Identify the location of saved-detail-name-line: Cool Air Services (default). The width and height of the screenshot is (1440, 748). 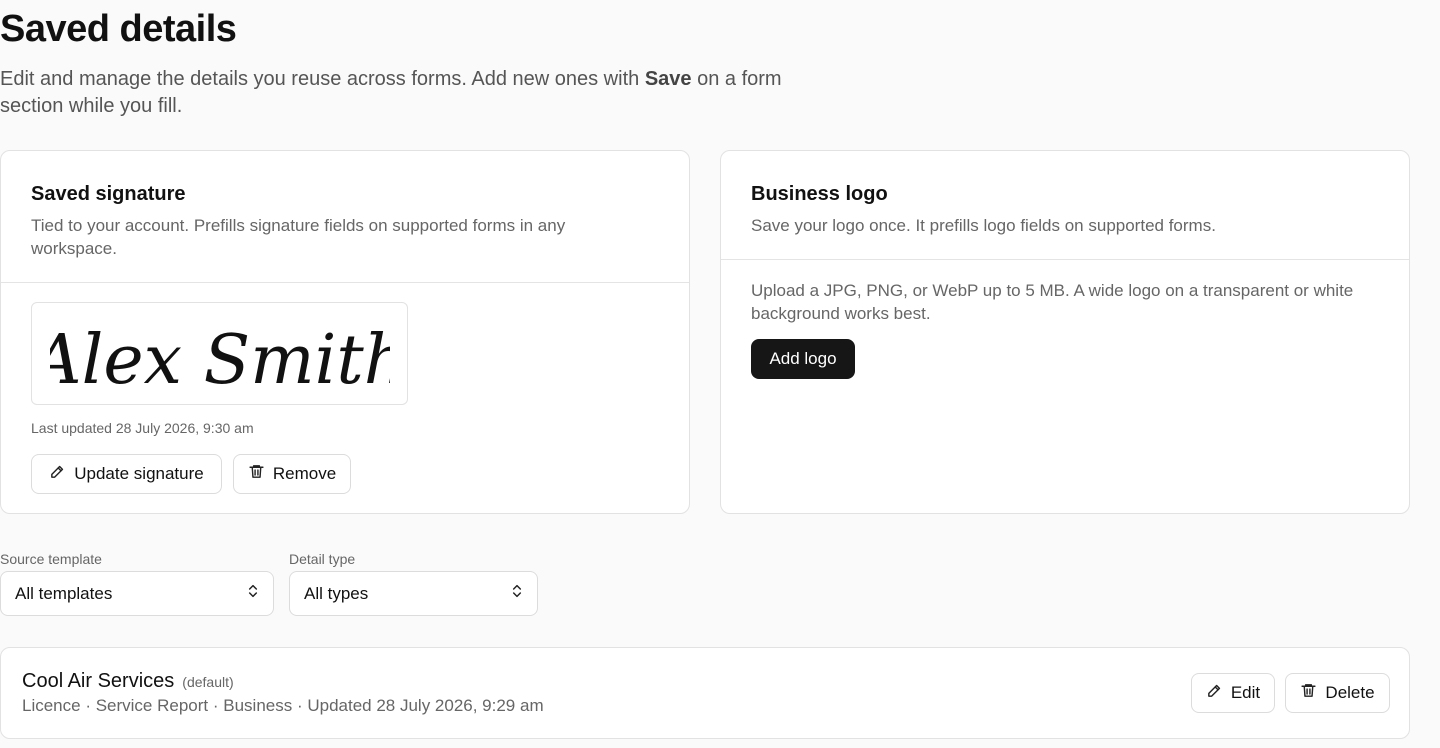
(128, 681).